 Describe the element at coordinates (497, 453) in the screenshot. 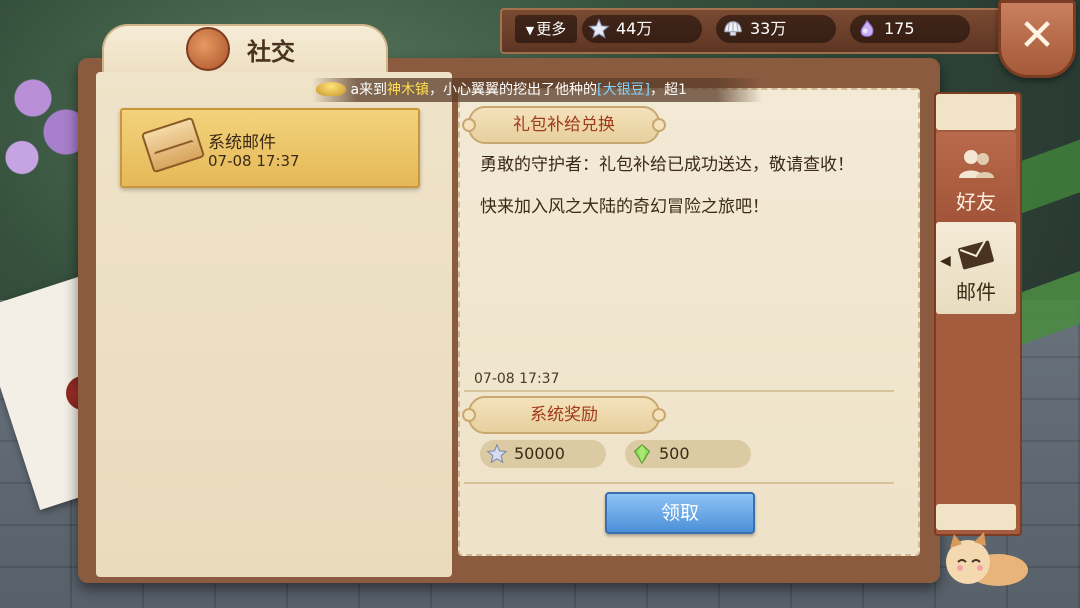

I see `silver-star-icon` at that location.